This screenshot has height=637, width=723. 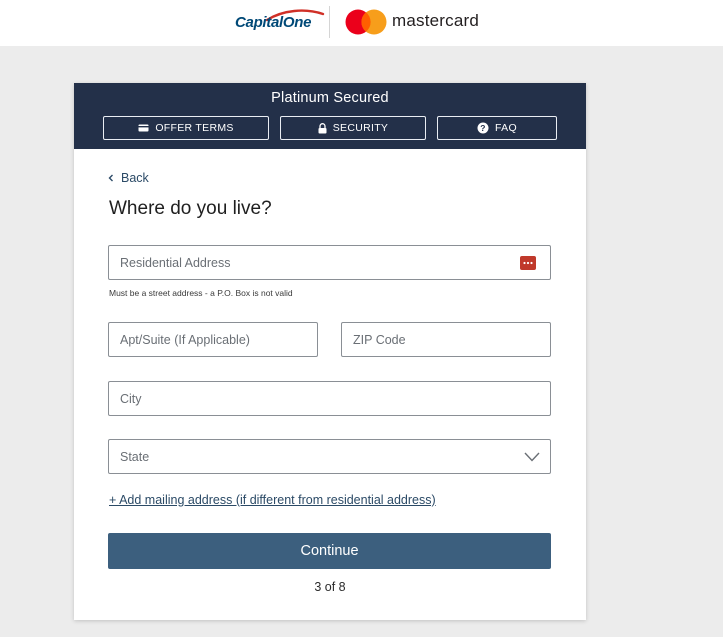 I want to click on offer-terms-button: OFFER TERMS, so click(x=186, y=128).